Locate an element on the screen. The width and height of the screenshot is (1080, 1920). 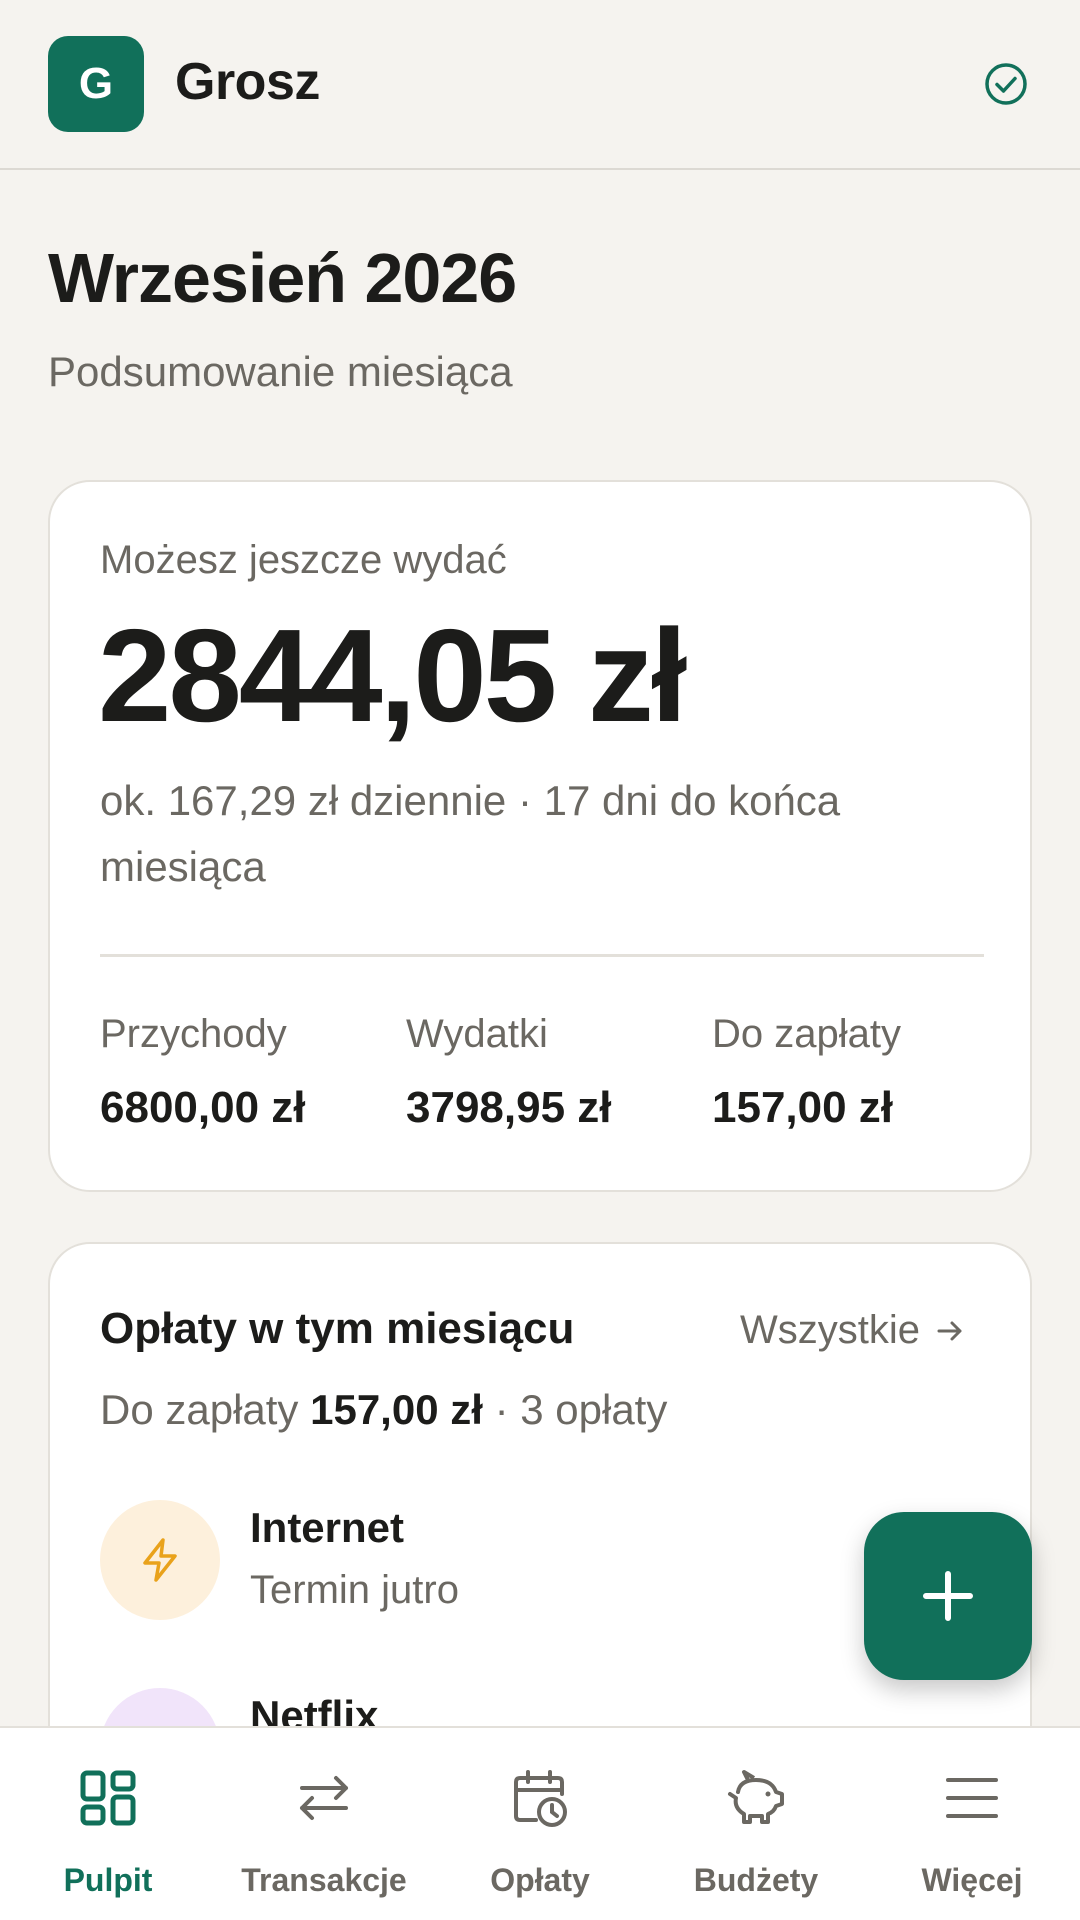
stat-value: 157,00 zł is located at coordinates (803, 1107).